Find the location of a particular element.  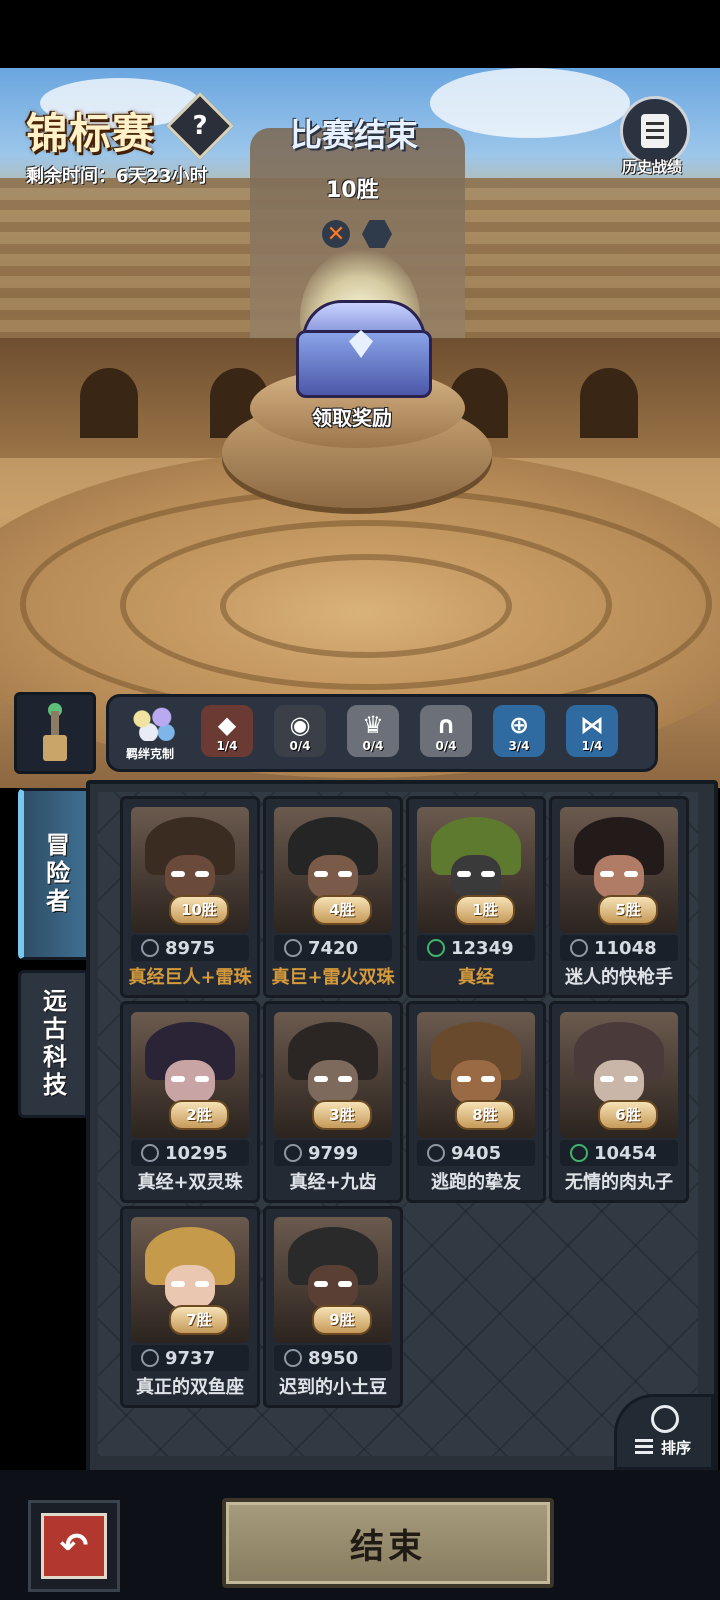

magnifier-icon is located at coordinates (665, 1419).